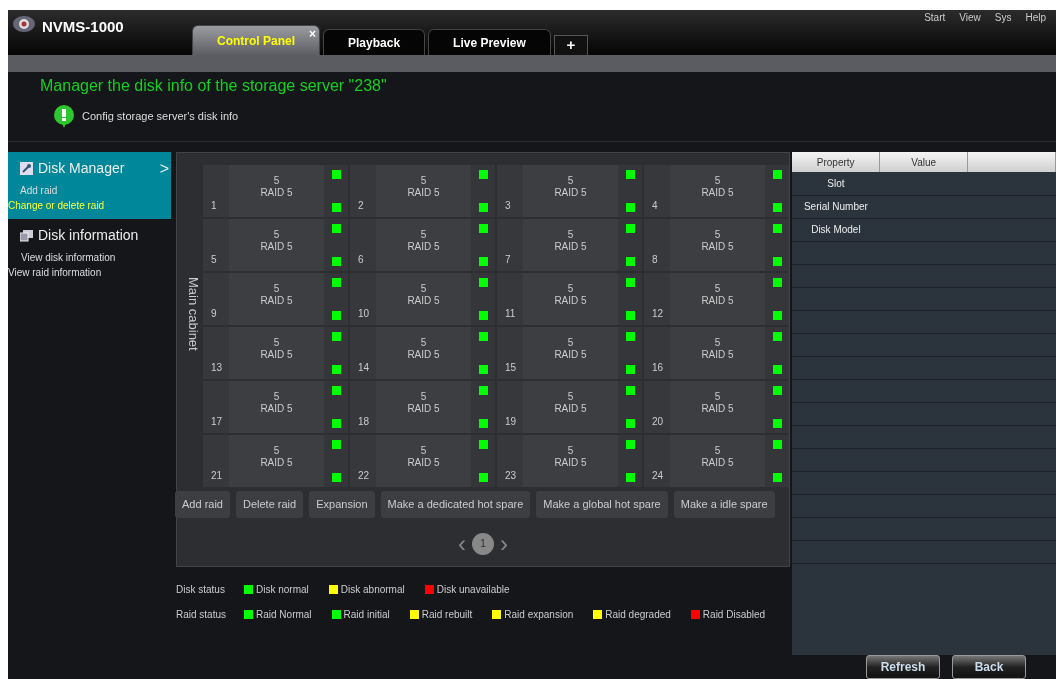 This screenshot has width=1056, height=679. What do you see at coordinates (164, 168) in the screenshot?
I see `chevron-right-icon: >` at bounding box center [164, 168].